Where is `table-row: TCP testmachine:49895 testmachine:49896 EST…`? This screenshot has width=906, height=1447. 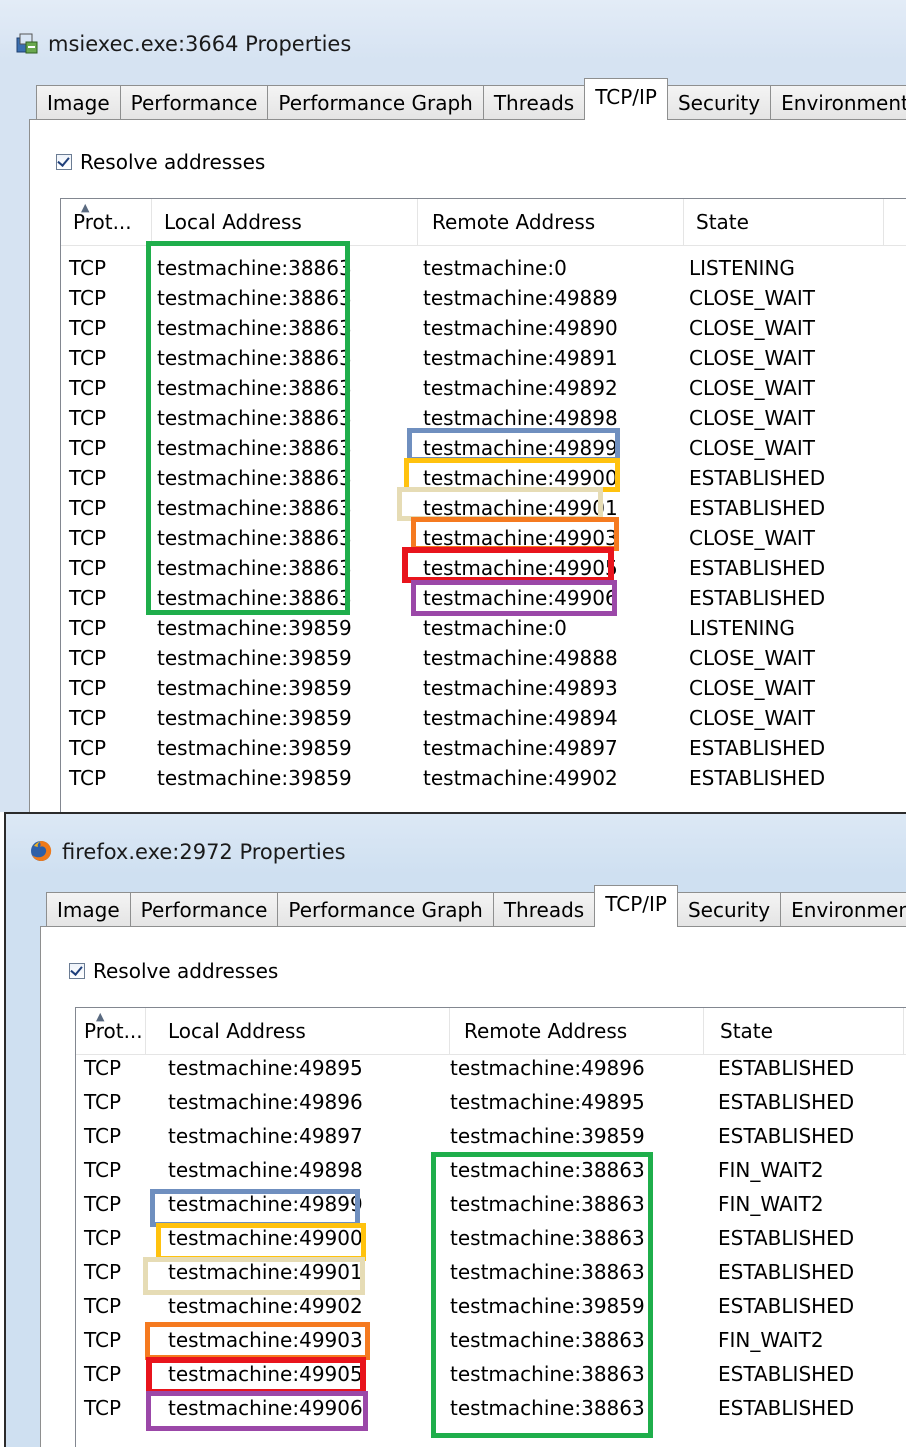 table-row: TCP testmachine:49895 testmachine:49896 EST… is located at coordinates (491, 1070).